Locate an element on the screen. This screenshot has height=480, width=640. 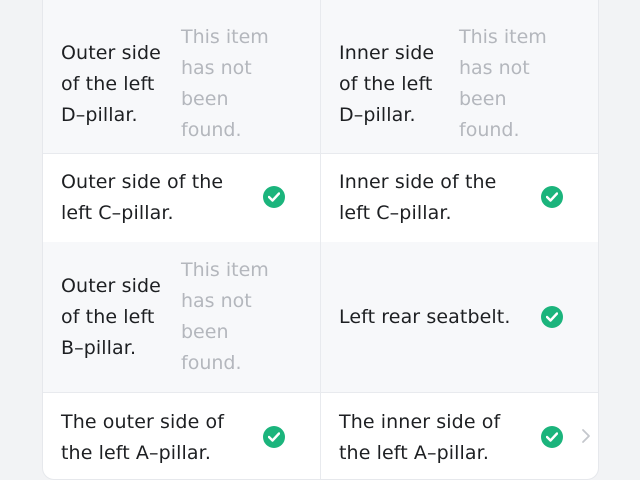
inspection-cell: Left rear seatbelt. is located at coordinates (459, 317).